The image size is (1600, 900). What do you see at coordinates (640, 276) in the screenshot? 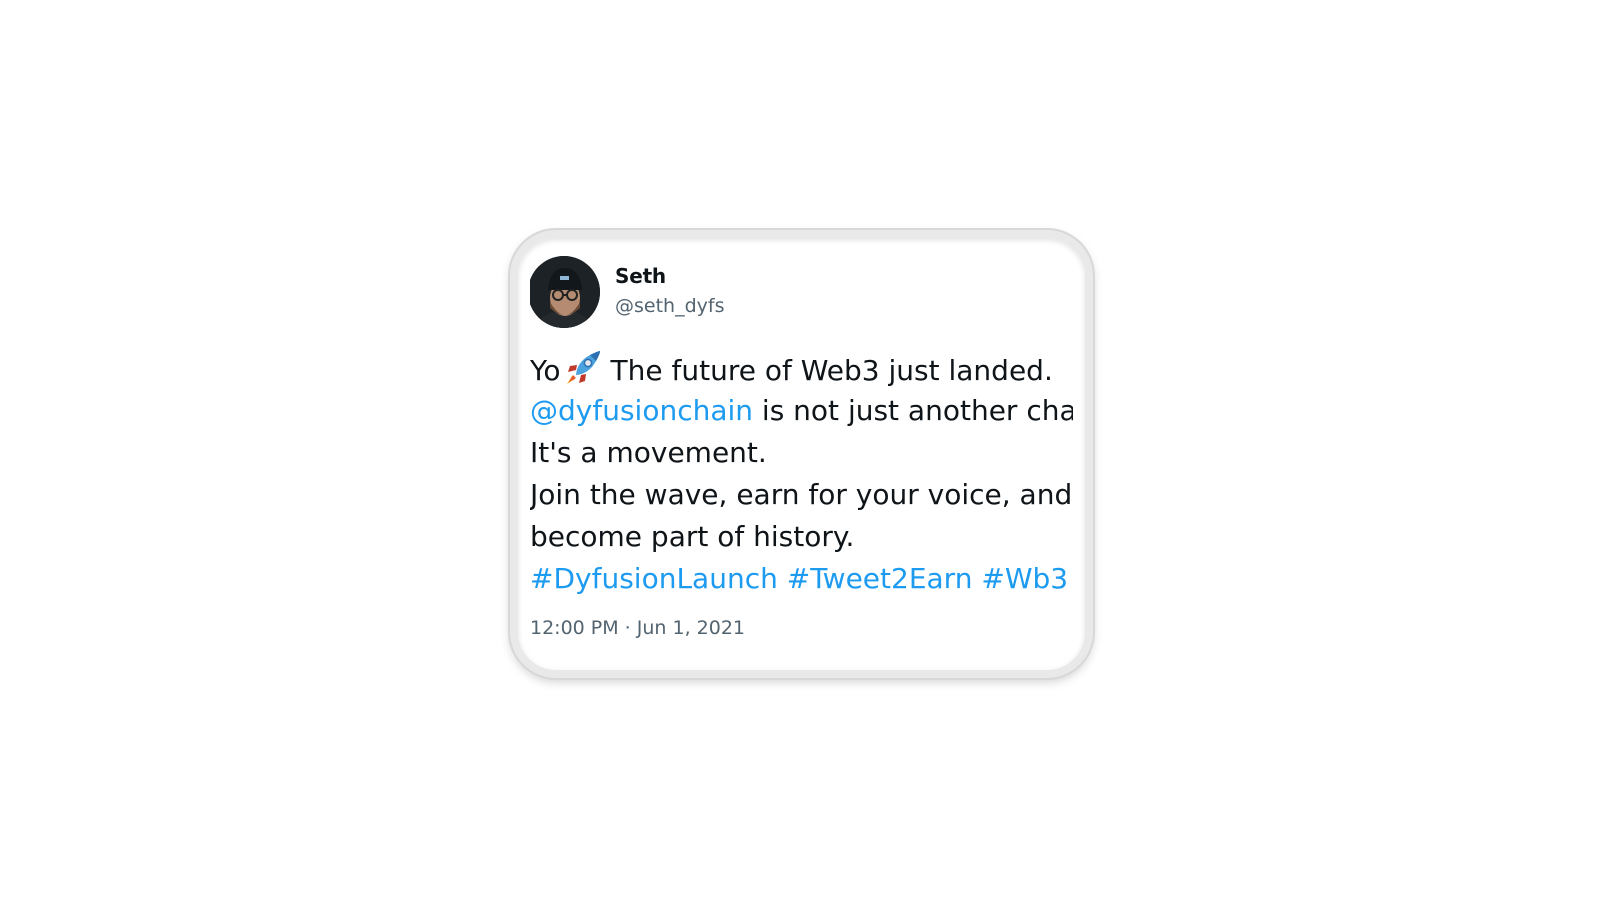
I see `display-name: Seth` at bounding box center [640, 276].